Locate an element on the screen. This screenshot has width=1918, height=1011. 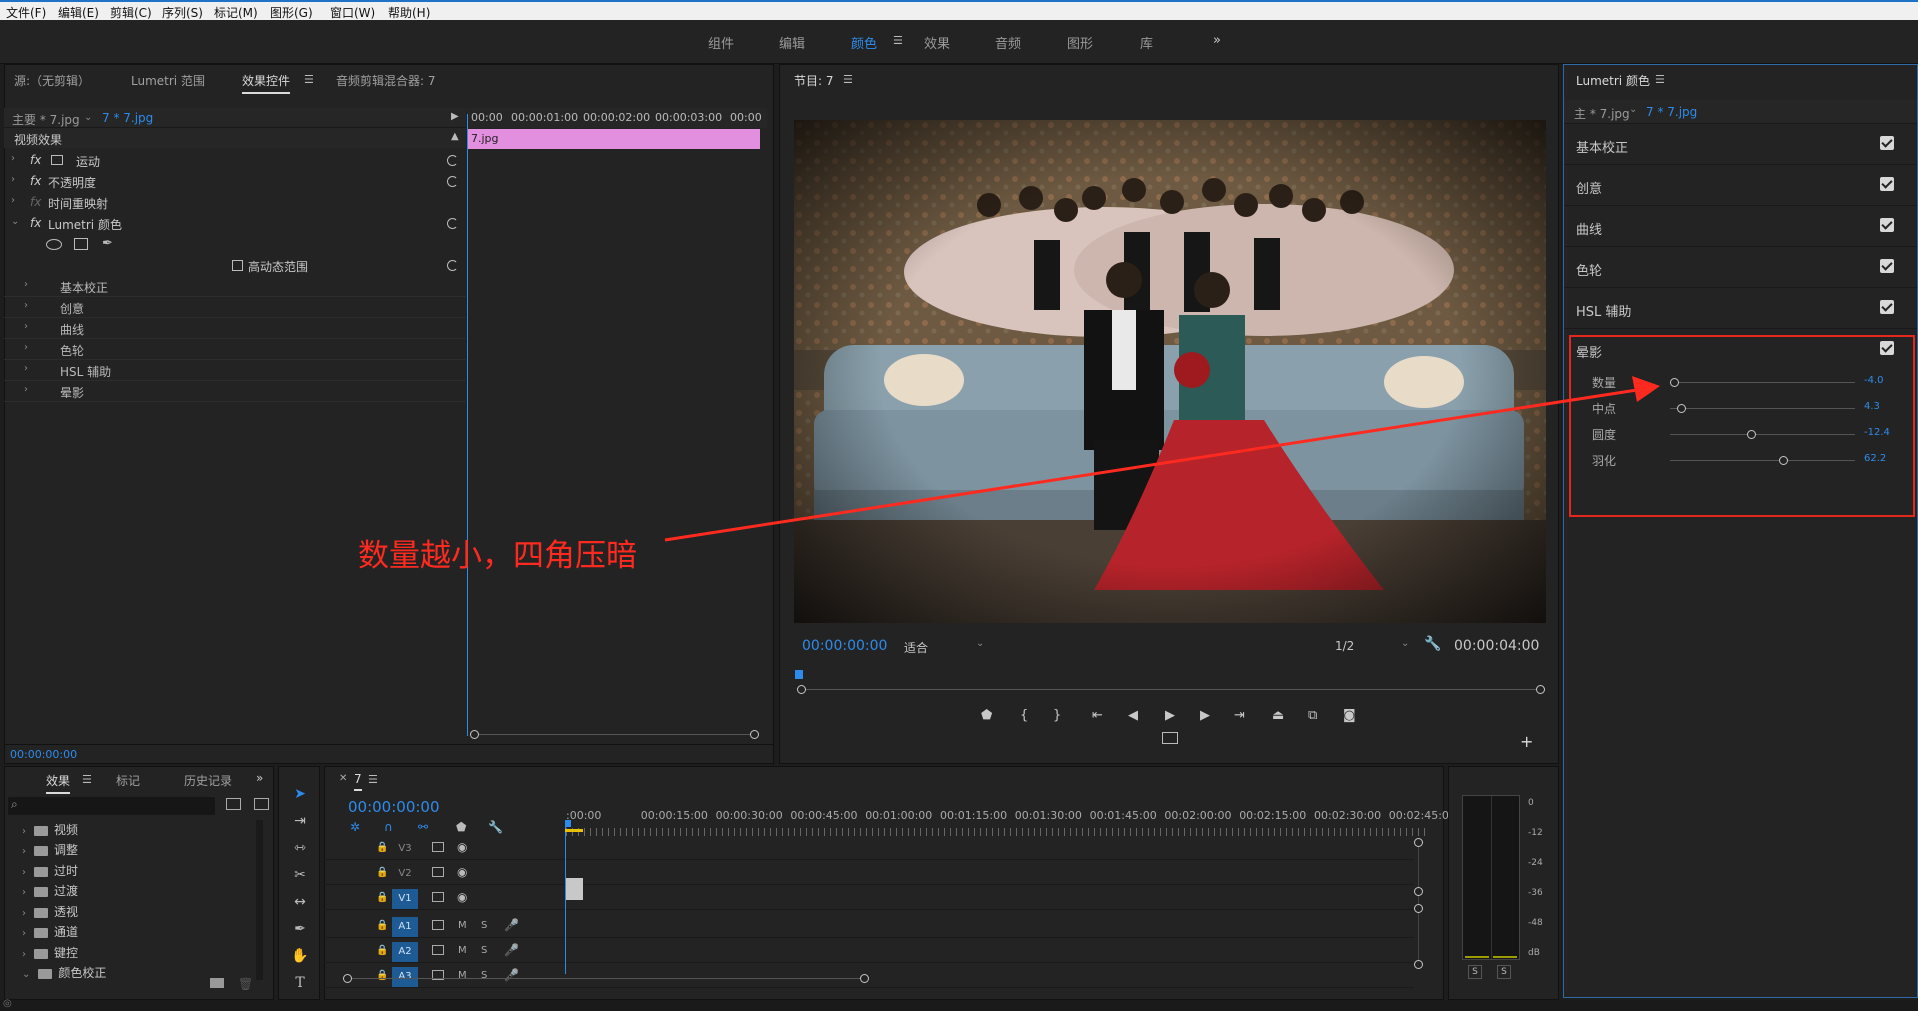
accelerated-effects-icon is located at coordinates (233, 804).